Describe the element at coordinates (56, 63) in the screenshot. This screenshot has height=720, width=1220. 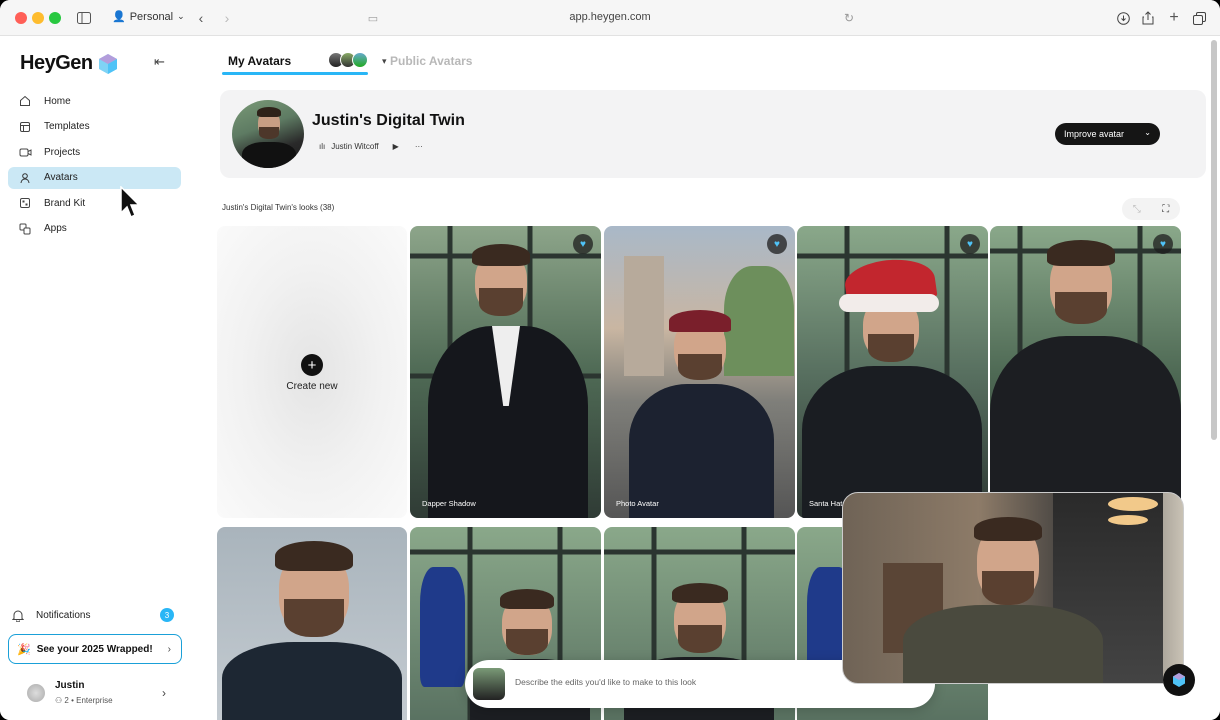
I see `logo-text: HeyGen` at that location.